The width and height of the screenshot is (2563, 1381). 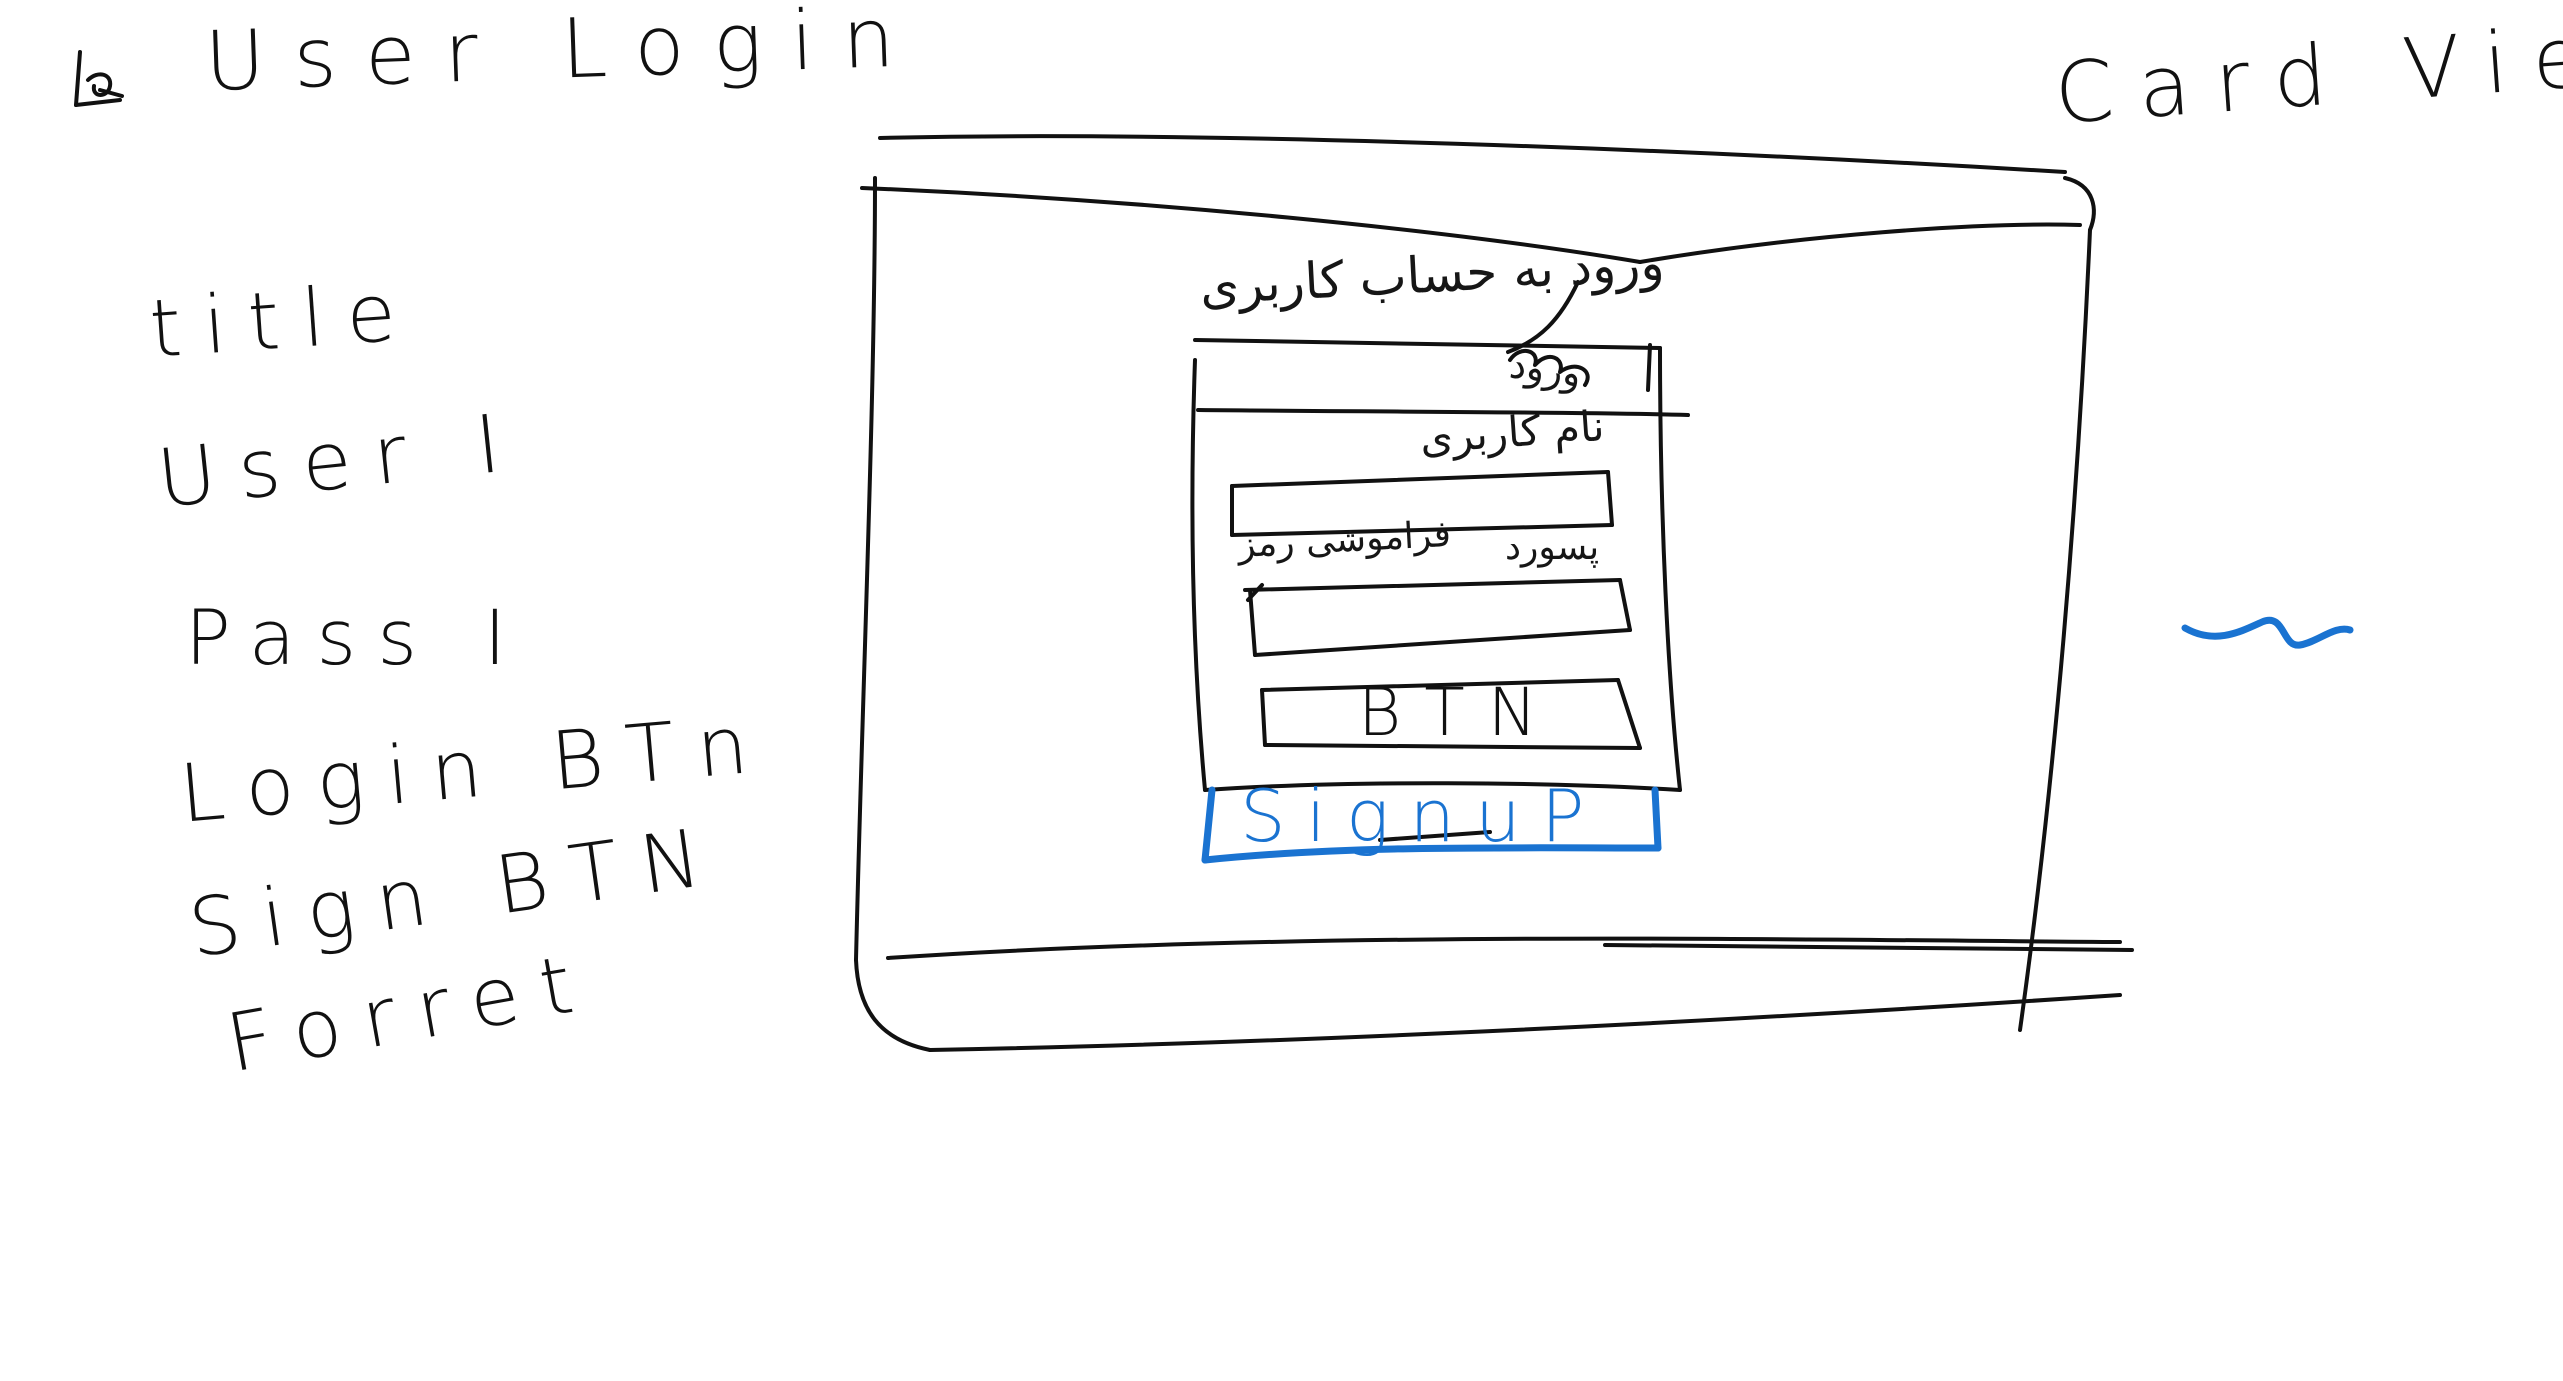 I want to click on pen-scribble-icon, so click(x=99, y=78).